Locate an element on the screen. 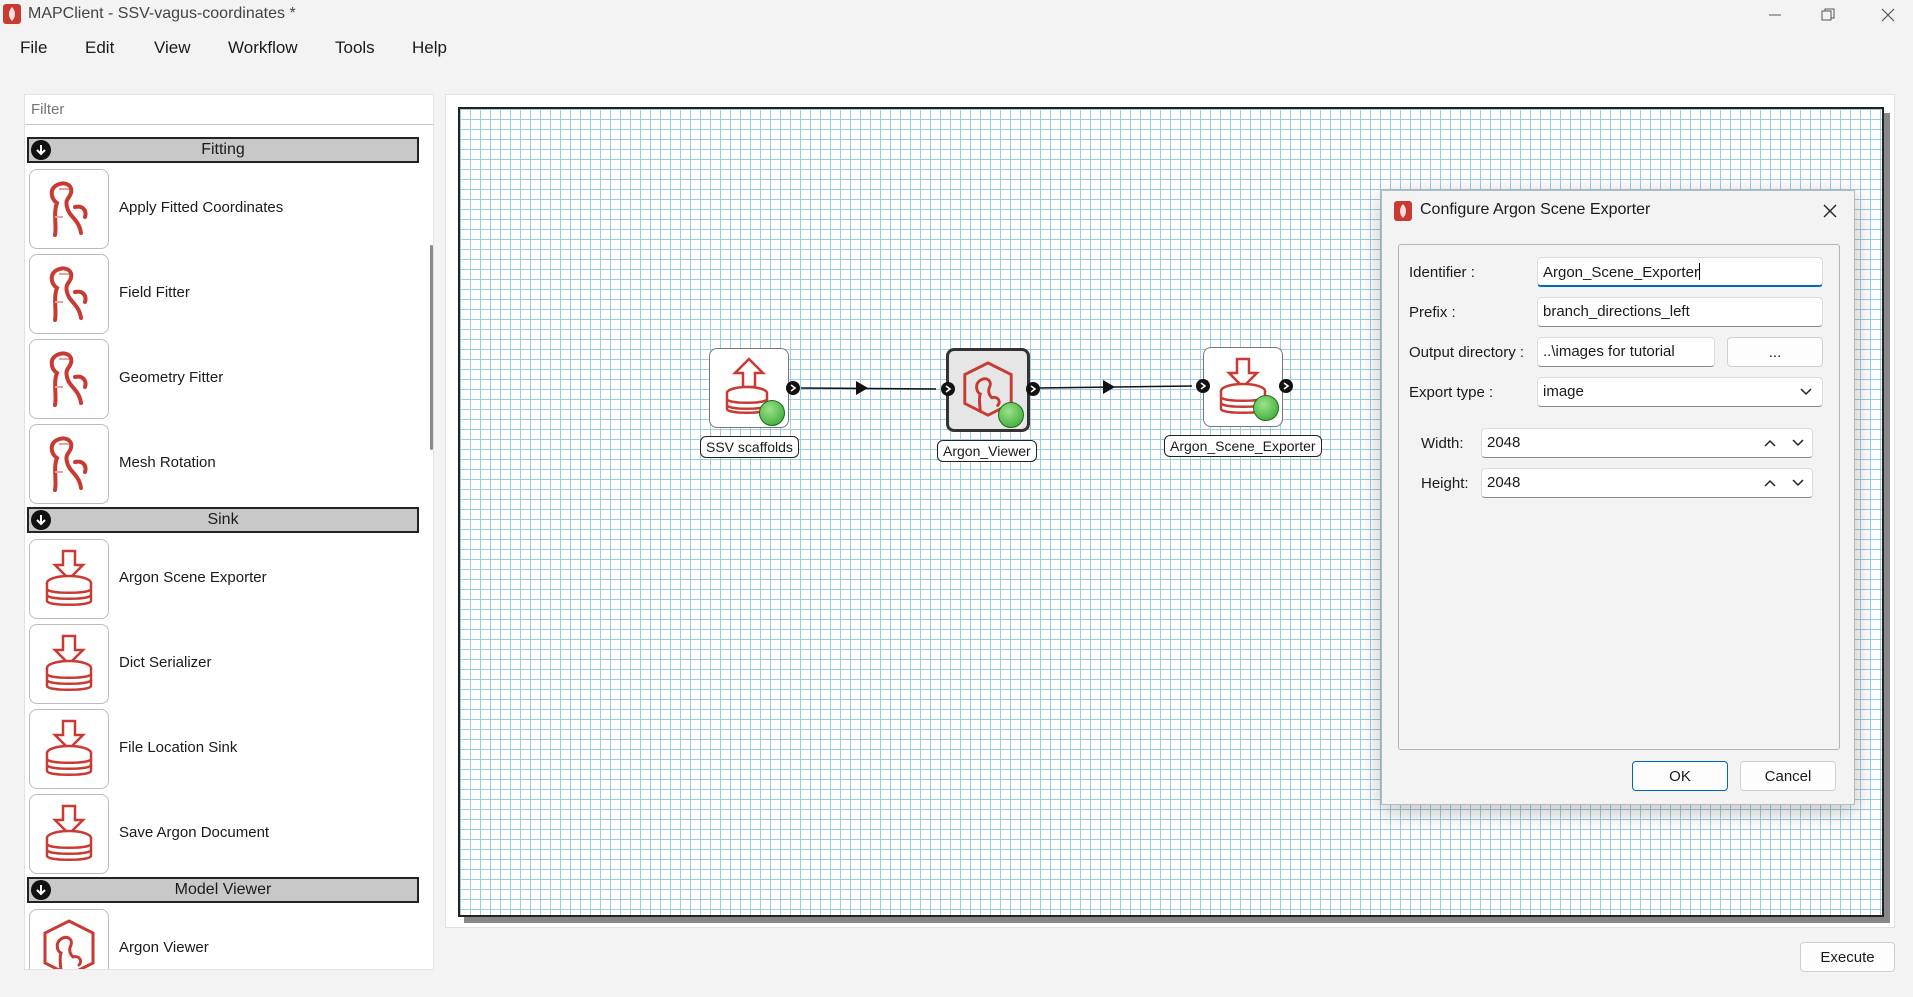  height-spinbox: 2048 is located at coordinates (1647, 483).